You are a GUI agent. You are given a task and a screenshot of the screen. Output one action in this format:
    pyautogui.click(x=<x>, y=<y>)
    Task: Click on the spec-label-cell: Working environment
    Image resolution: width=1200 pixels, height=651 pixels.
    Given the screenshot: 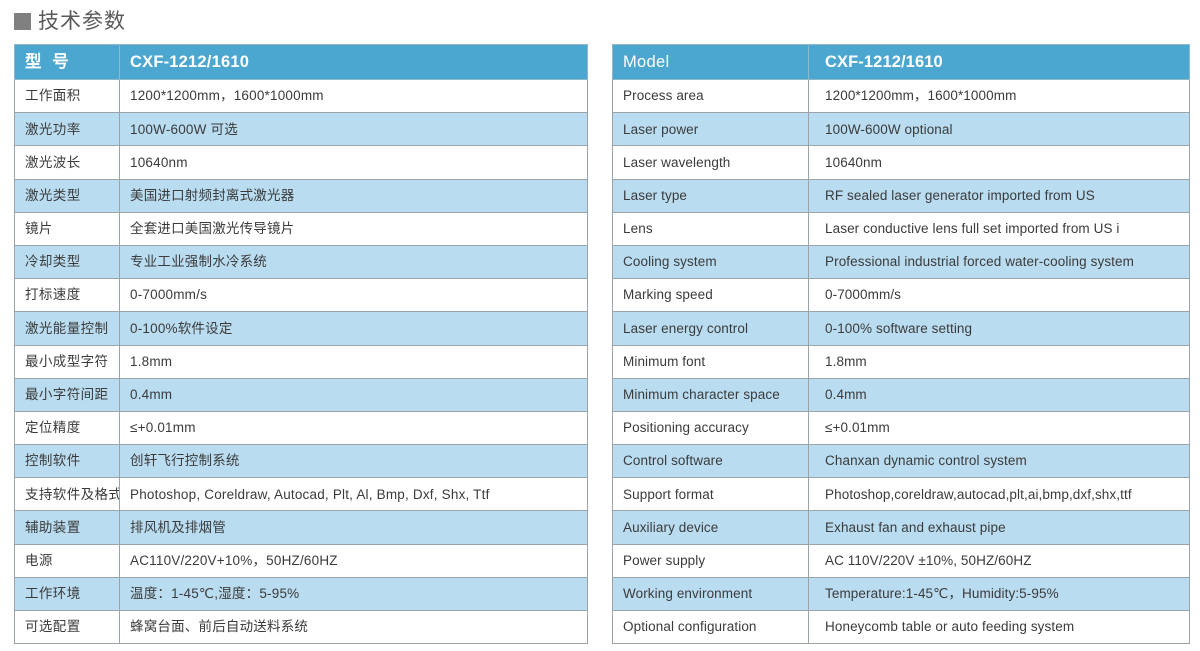 What is the action you would take?
    pyautogui.click(x=710, y=594)
    